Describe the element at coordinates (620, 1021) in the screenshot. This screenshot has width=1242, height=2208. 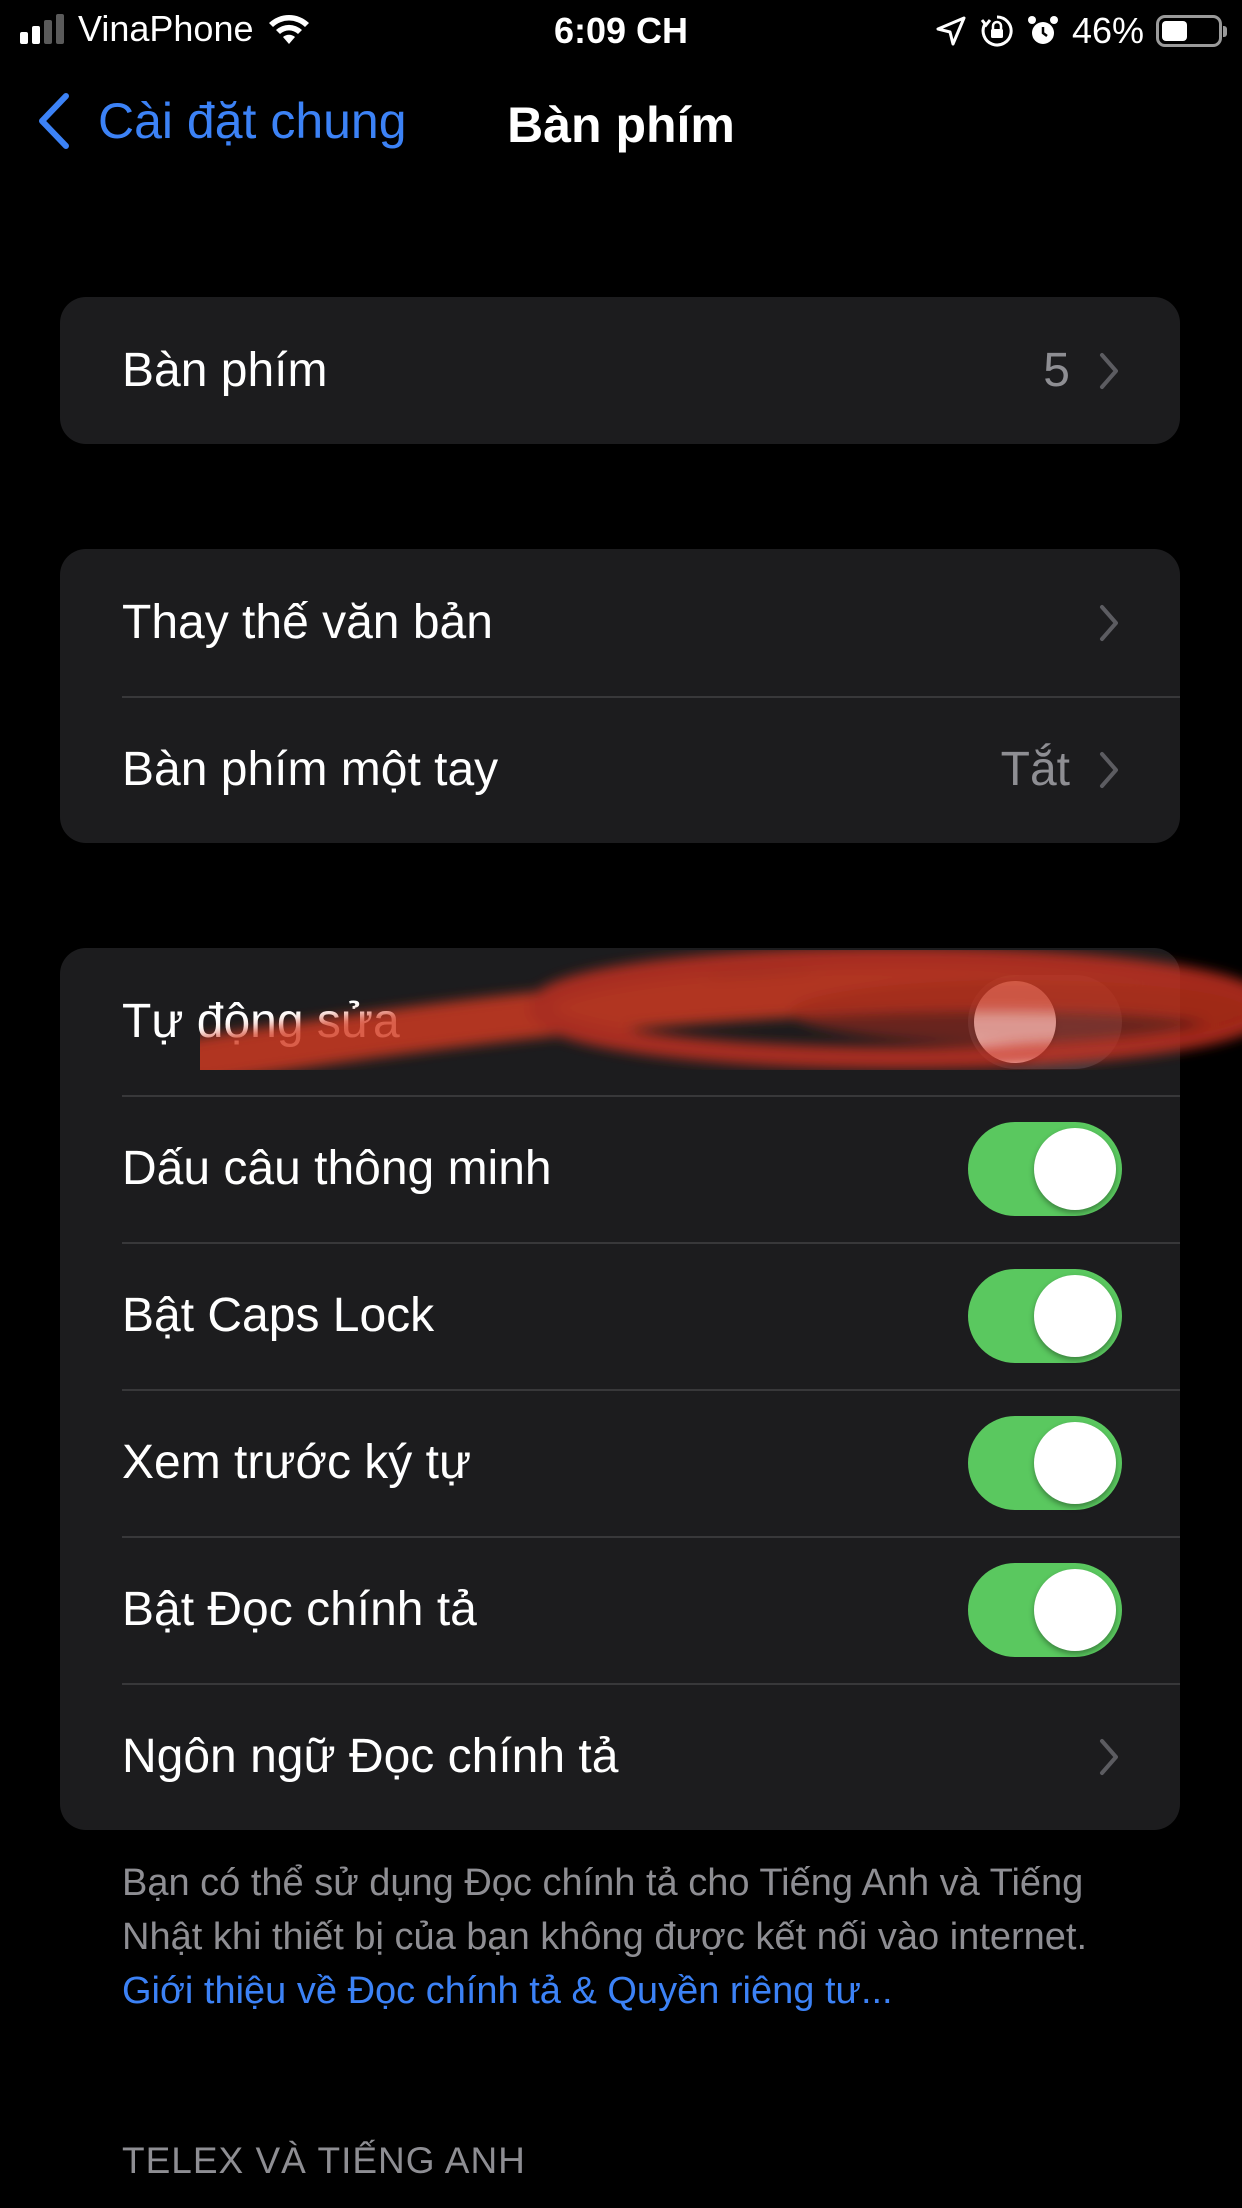
I see `row-auto-correction: Tự động sửa` at that location.